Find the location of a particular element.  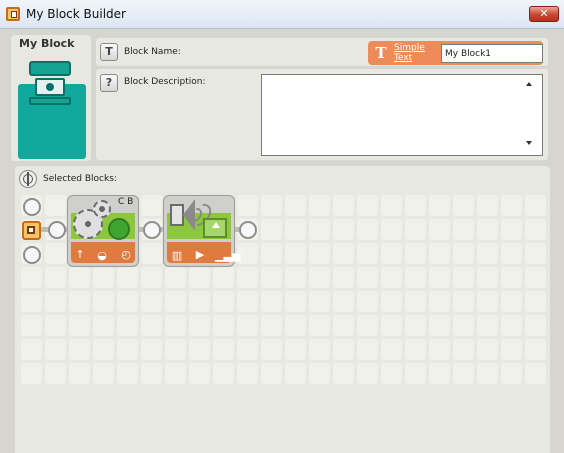

speed-icon: ◒ is located at coordinates (102, 255).